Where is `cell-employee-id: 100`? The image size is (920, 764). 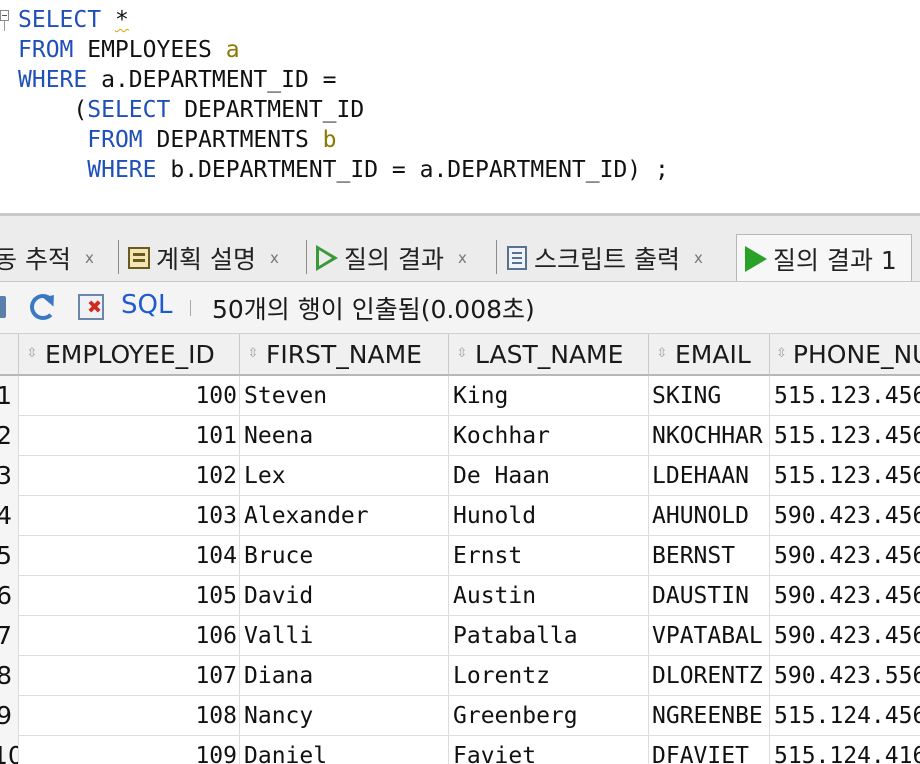 cell-employee-id: 100 is located at coordinates (129, 396).